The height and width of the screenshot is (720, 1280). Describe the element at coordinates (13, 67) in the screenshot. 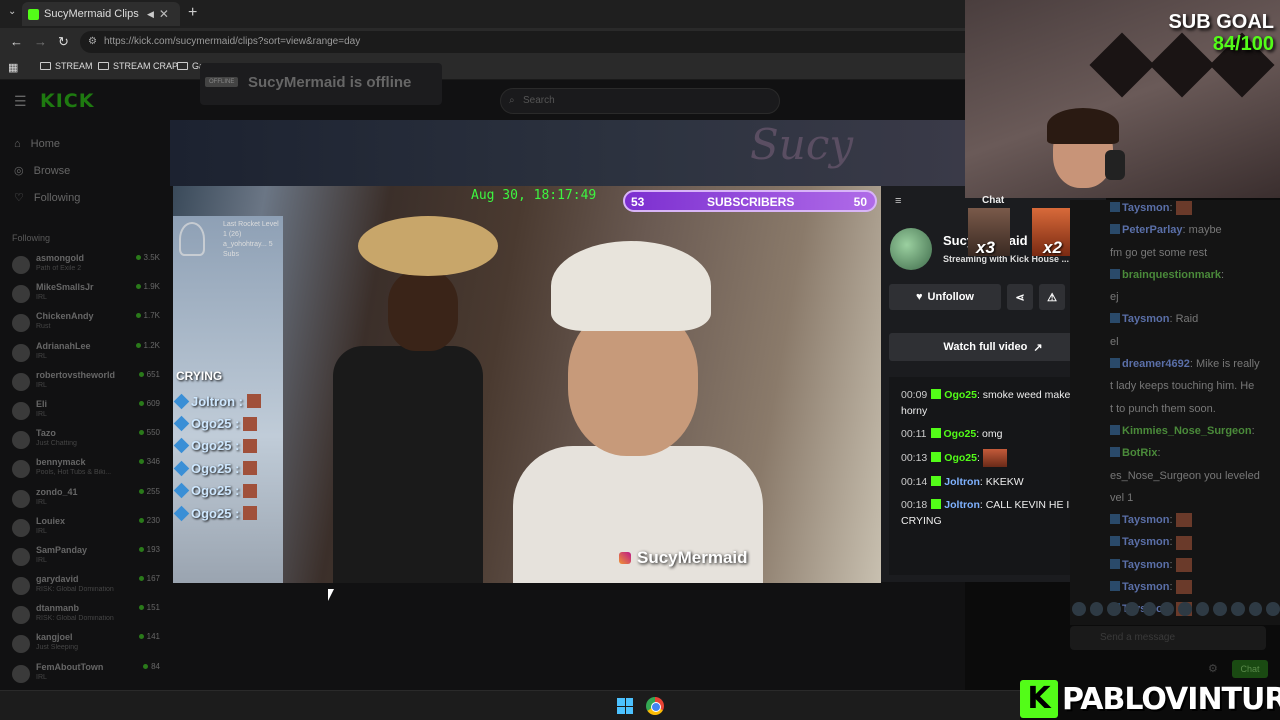

I see `apps-grid-icon: ▦` at that location.